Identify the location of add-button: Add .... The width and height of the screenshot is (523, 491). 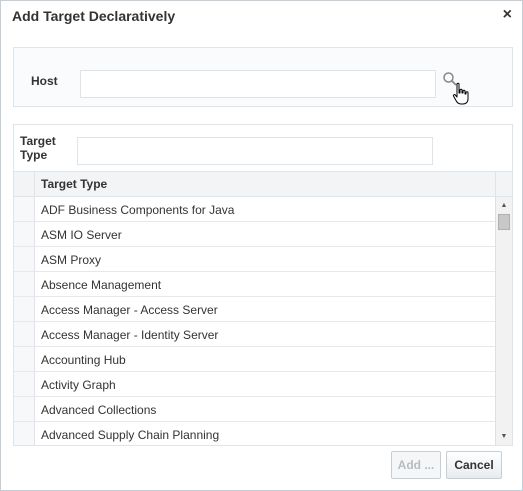
(416, 465).